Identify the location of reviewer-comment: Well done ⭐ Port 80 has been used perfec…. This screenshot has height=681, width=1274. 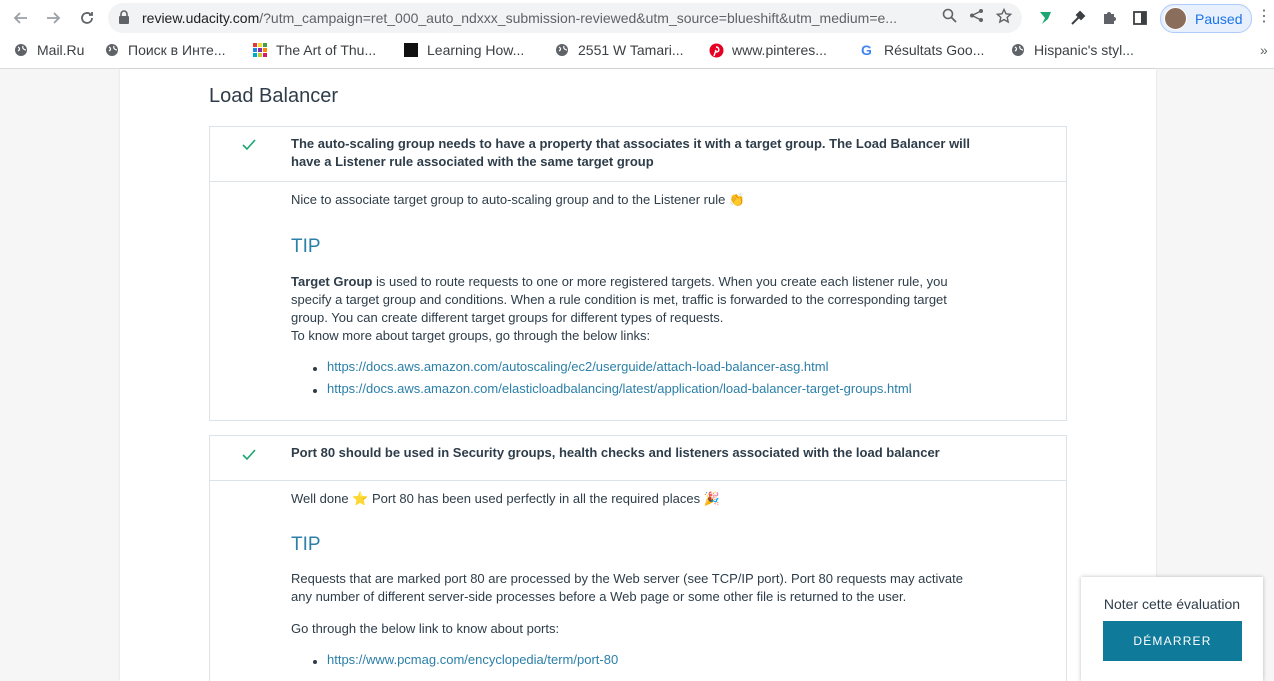
(505, 498).